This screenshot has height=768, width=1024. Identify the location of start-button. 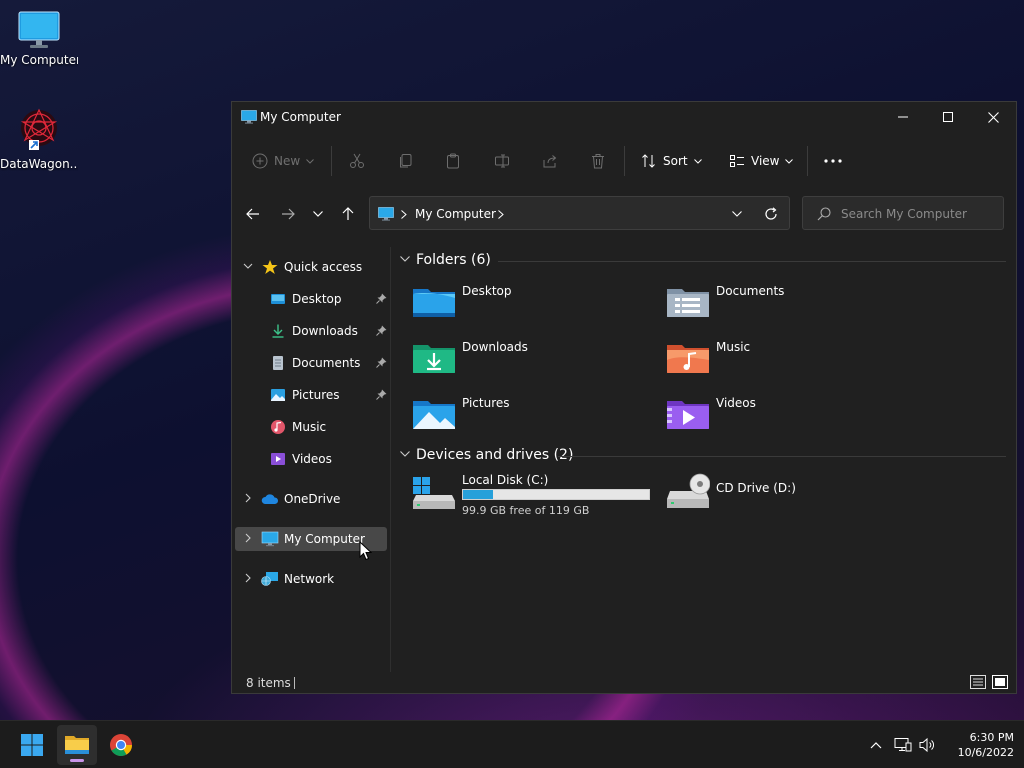
(32, 745).